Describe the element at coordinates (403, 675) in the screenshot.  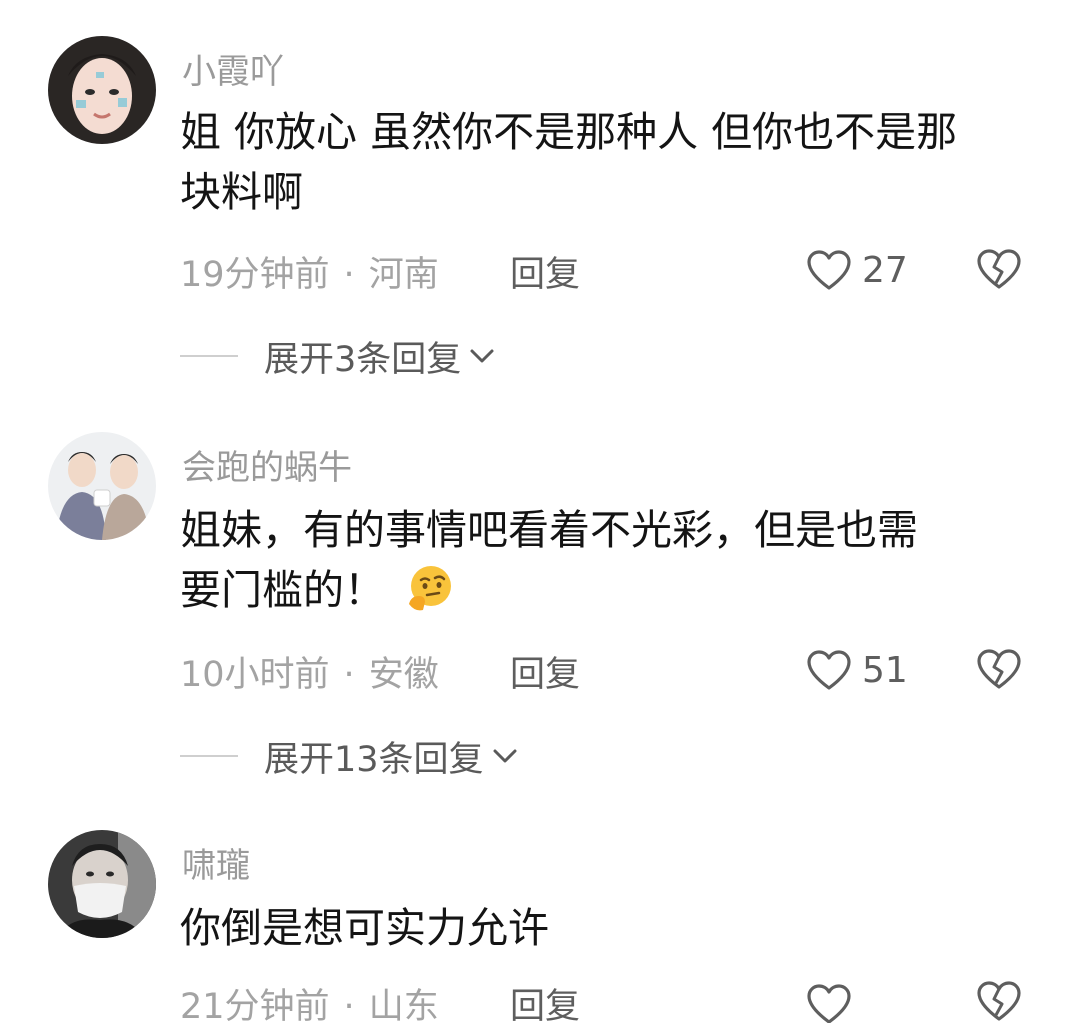
I see `location: 安徽` at that location.